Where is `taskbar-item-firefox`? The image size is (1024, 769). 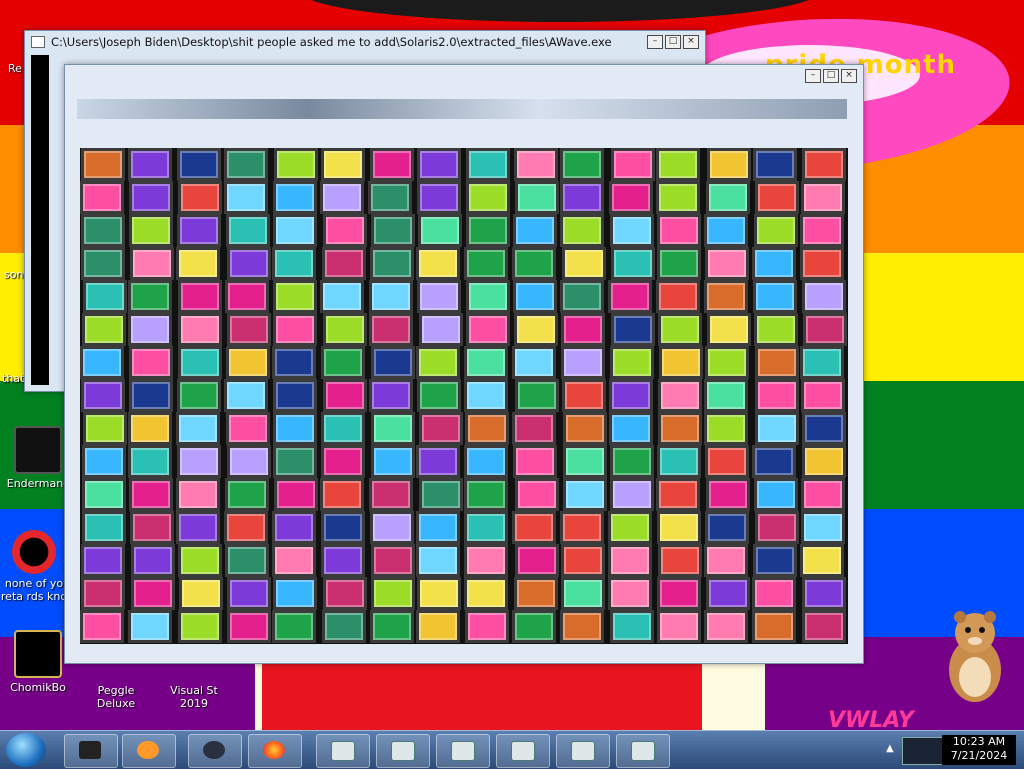
taskbar-item-firefox is located at coordinates (275, 751).